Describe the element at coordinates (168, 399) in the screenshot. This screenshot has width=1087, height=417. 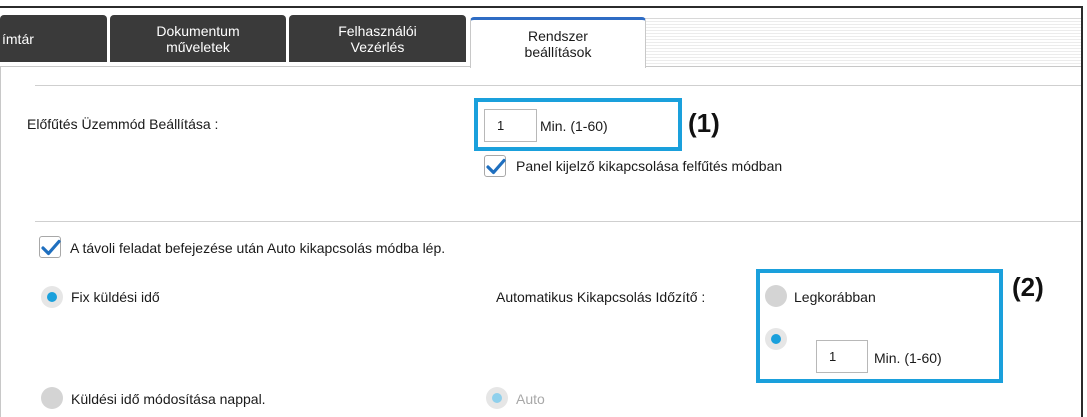
I see `daytime-send-time-label: Küldési idő módosítása nappal.` at that location.